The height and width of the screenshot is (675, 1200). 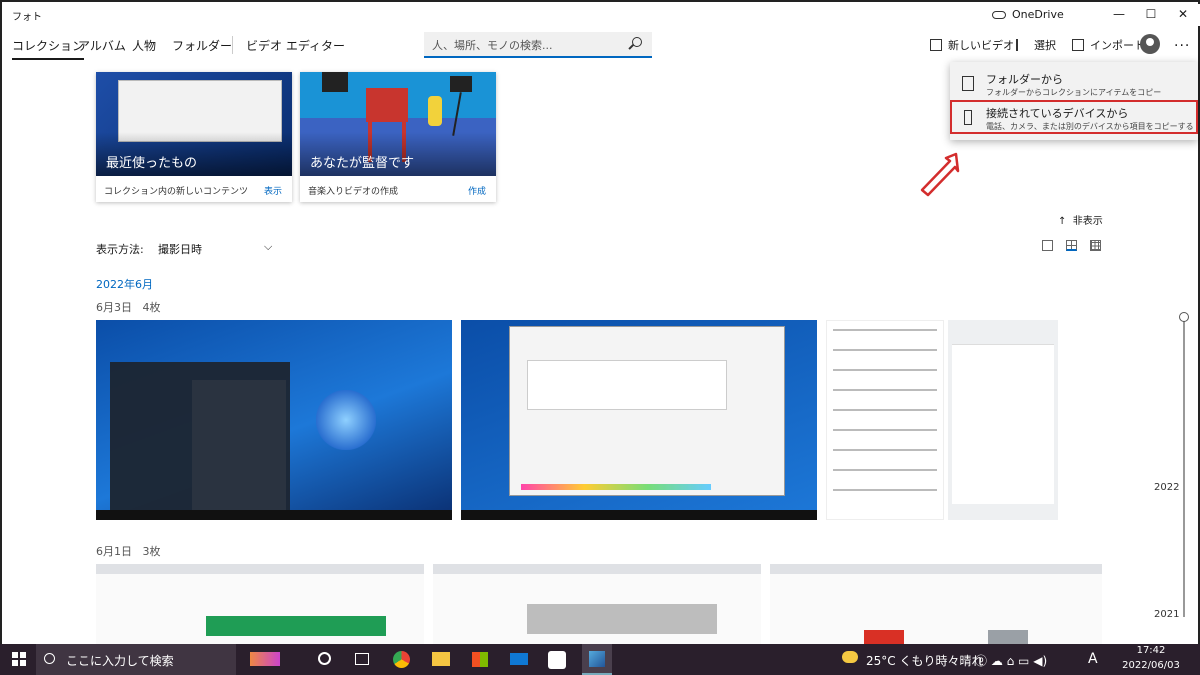 I want to click on menu-item-title: フォルダーから, so click(x=1024, y=79).